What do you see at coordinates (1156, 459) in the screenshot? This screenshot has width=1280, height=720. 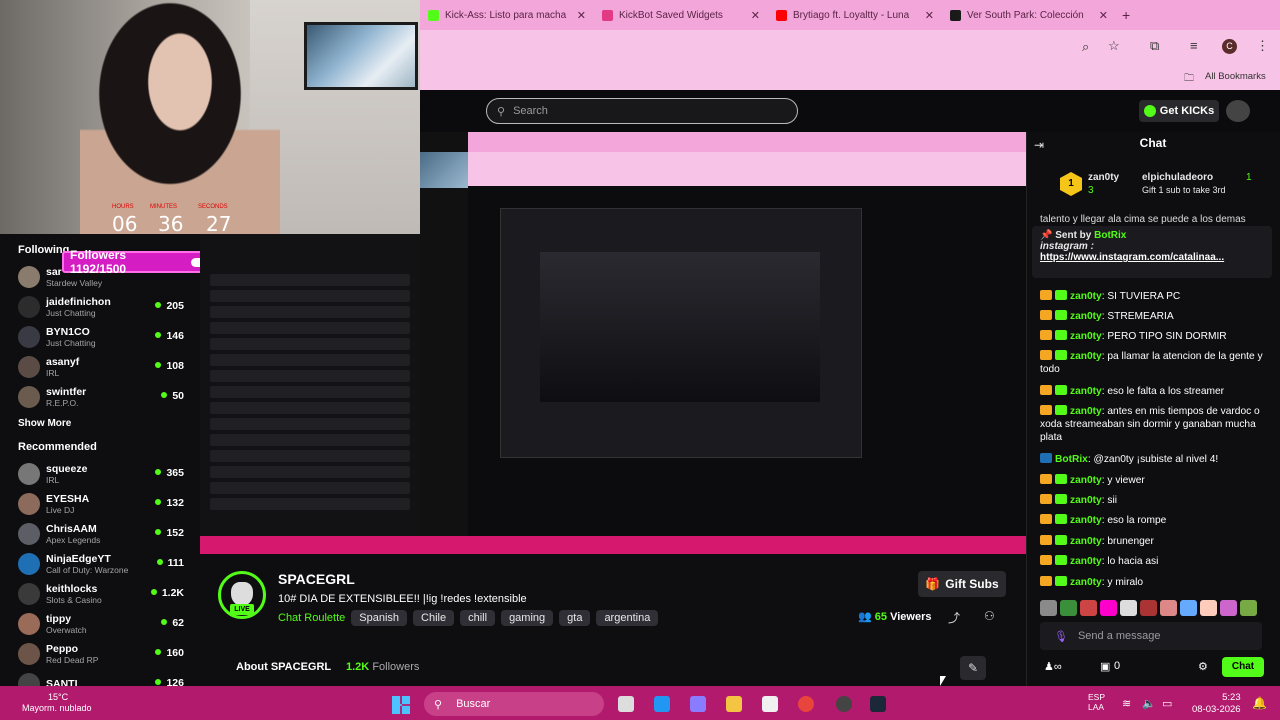 I see `chat-text: @zan0ty ¡subiste al nivel 4!` at bounding box center [1156, 459].